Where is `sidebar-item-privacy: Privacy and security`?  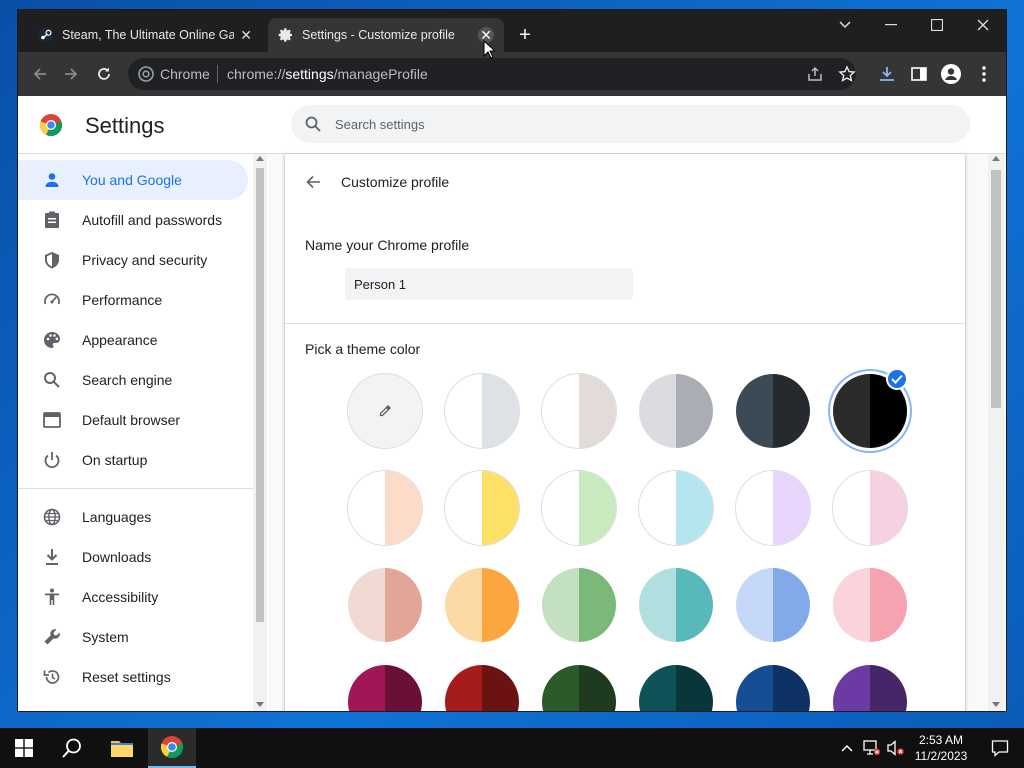
sidebar-item-privacy: Privacy and security is located at coordinates (133, 260).